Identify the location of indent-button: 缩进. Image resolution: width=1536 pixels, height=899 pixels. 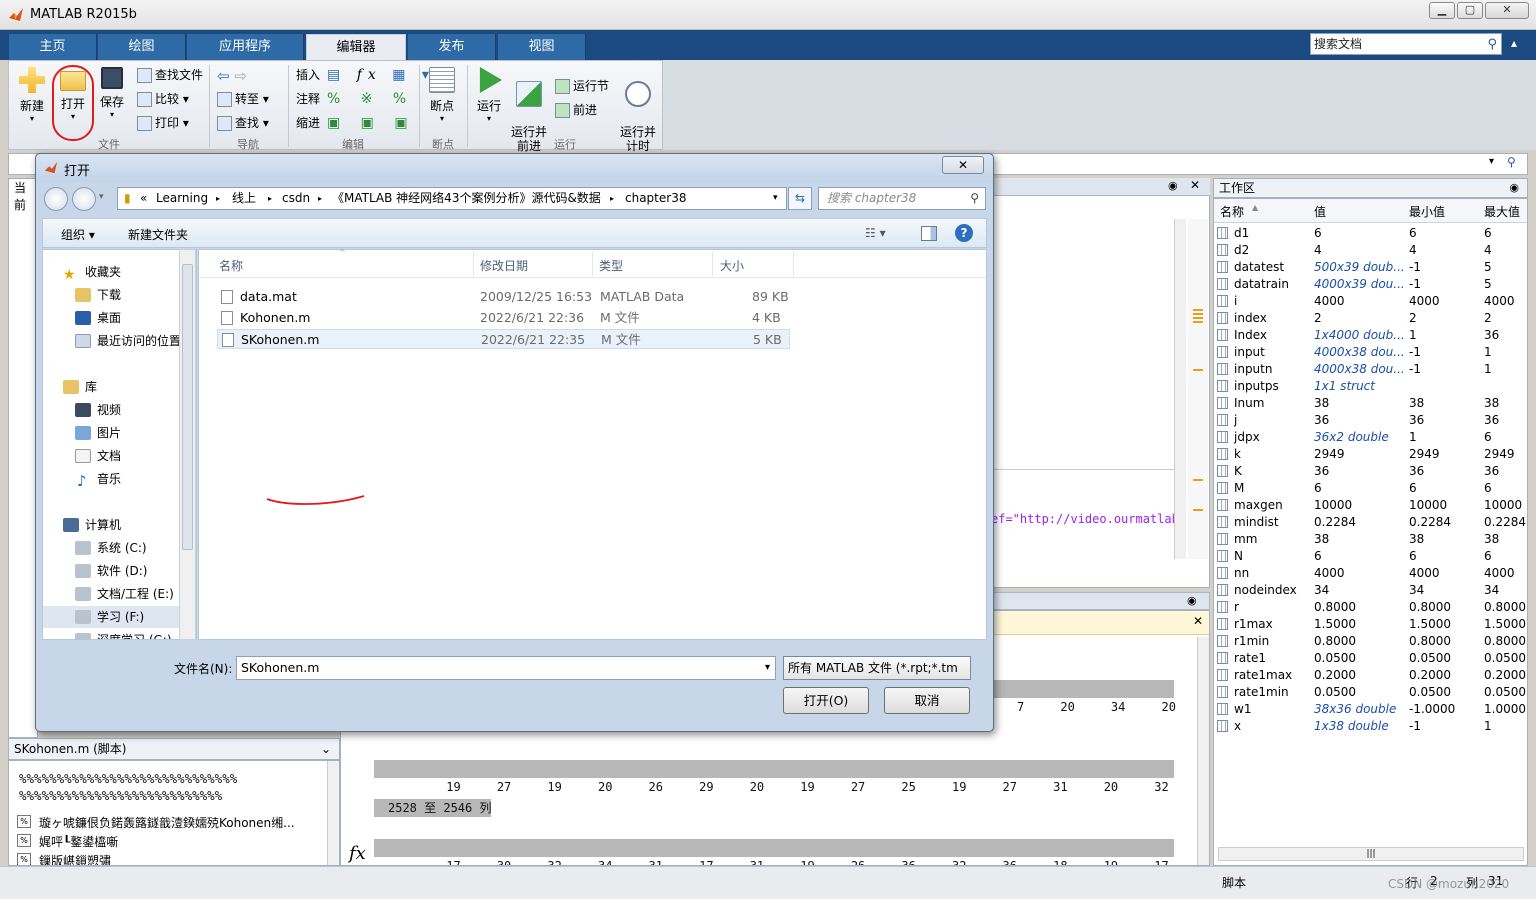
(308, 123).